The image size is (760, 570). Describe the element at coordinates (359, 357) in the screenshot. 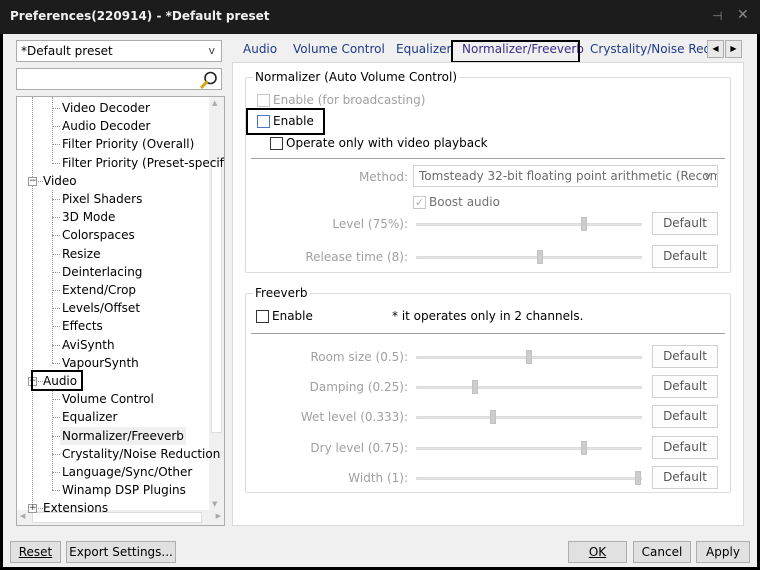

I see `freeverb-slider-label: Room size (0.5):` at that location.